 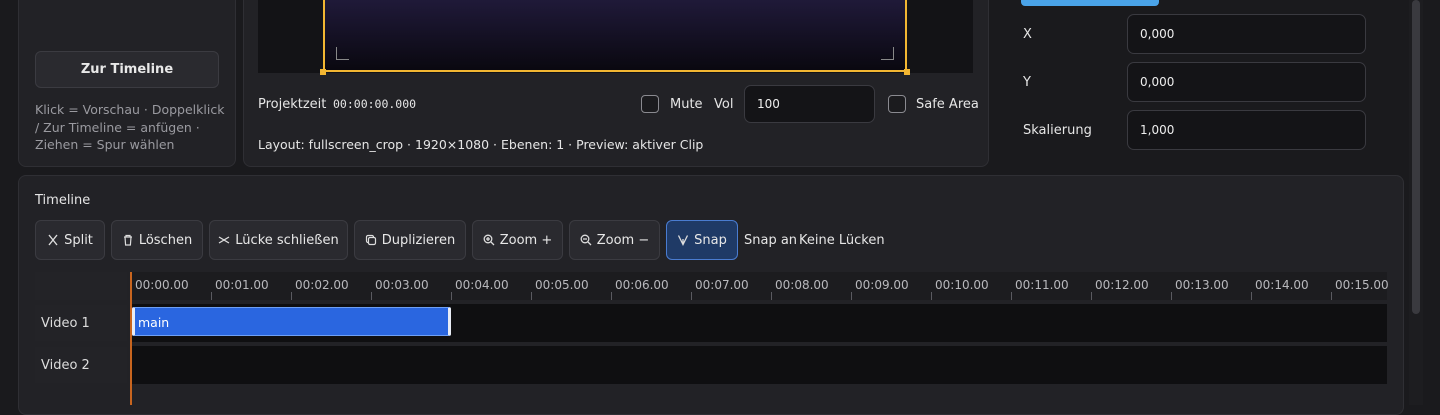 What do you see at coordinates (162, 285) in the screenshot?
I see `ruler-label: 00:00.00` at bounding box center [162, 285].